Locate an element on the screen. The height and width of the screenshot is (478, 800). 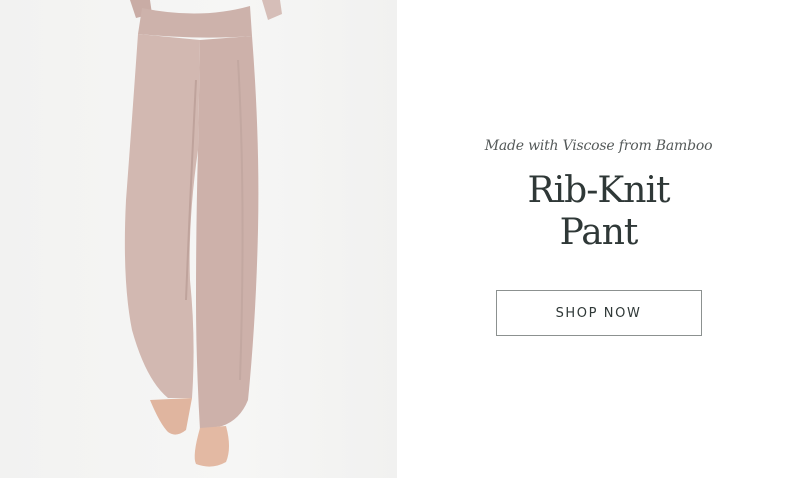
right-foot is located at coordinates (211, 446).